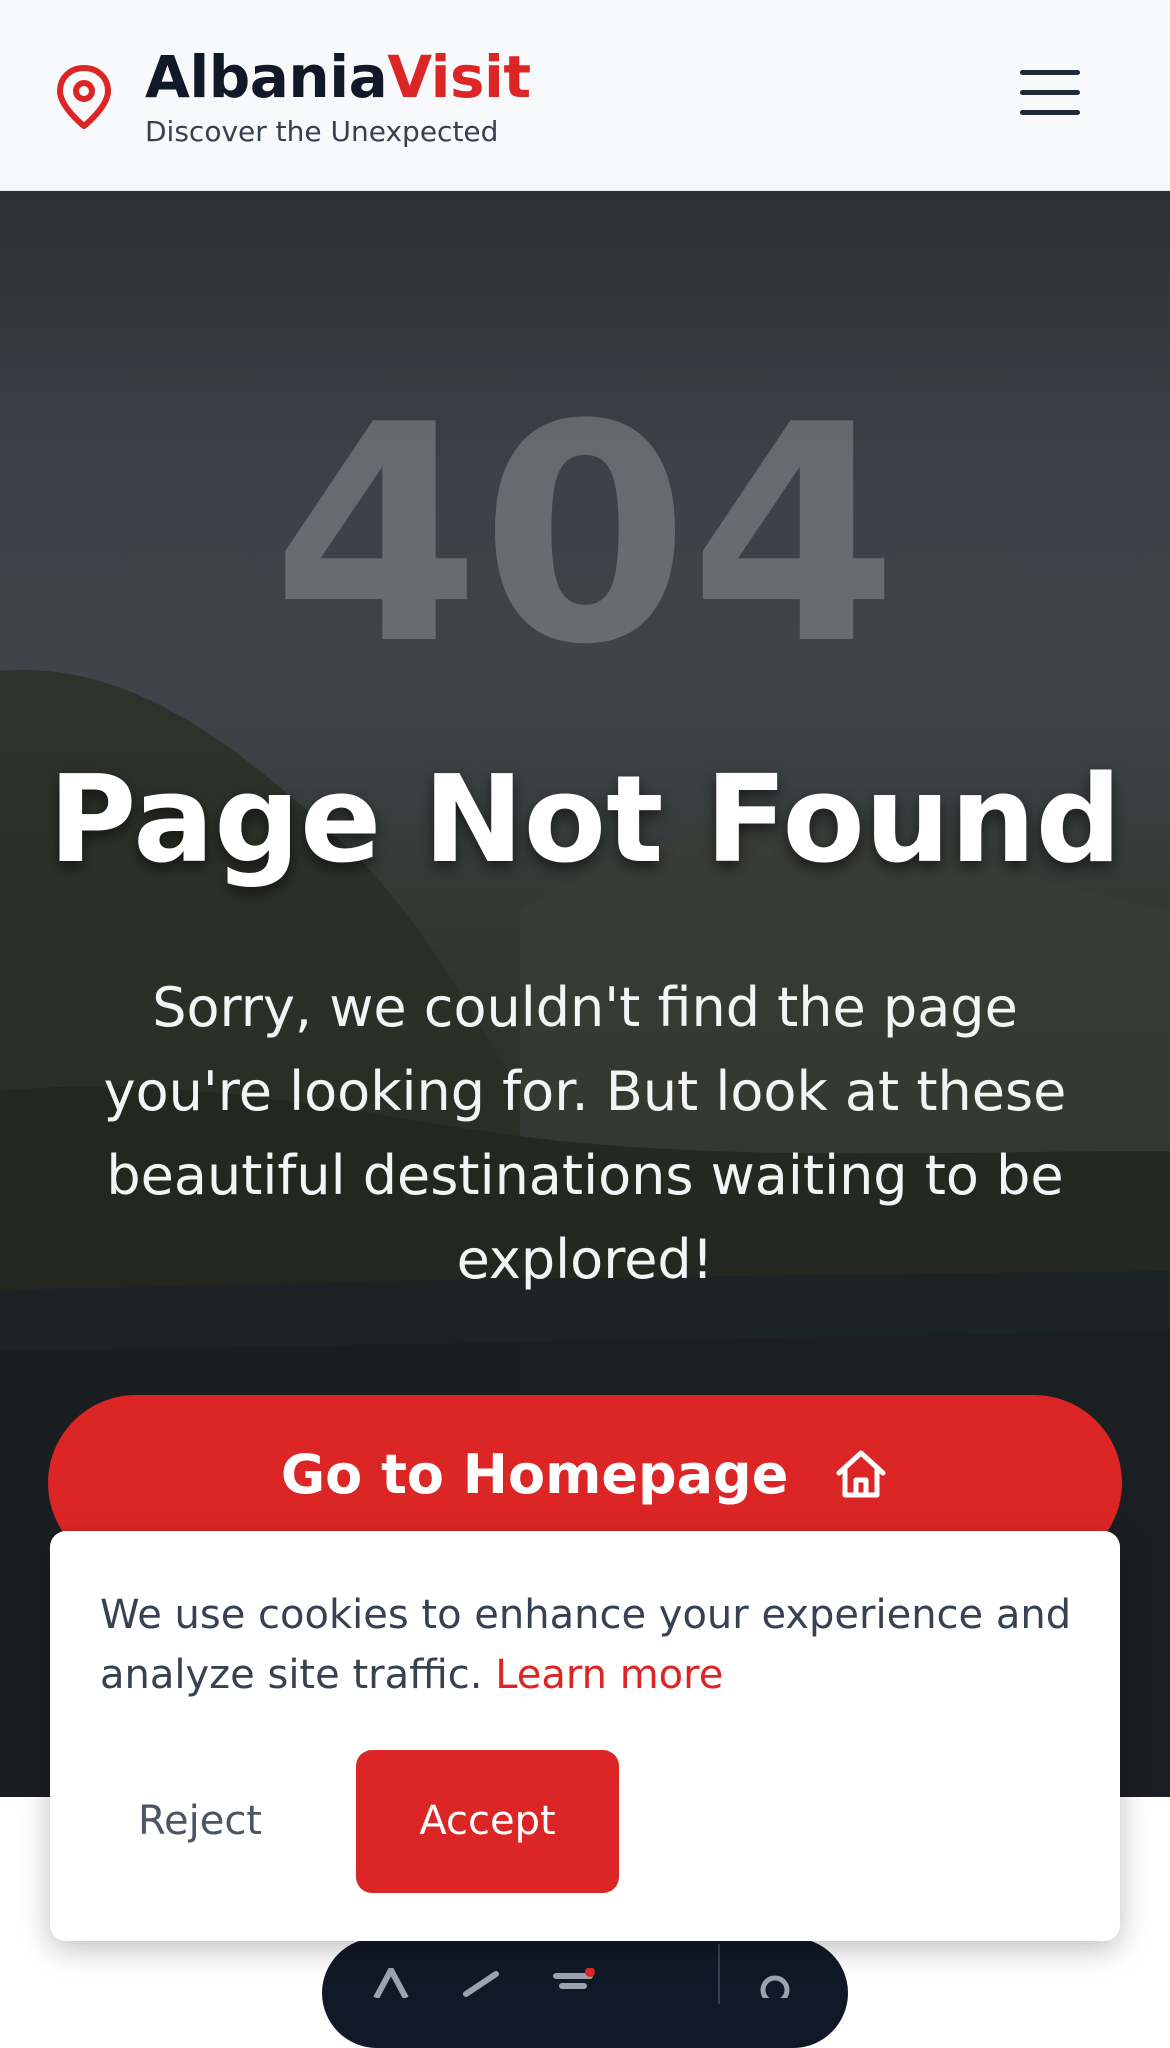 The width and height of the screenshot is (1170, 2048). What do you see at coordinates (391, 1983) in the screenshot?
I see `text-size-icon` at bounding box center [391, 1983].